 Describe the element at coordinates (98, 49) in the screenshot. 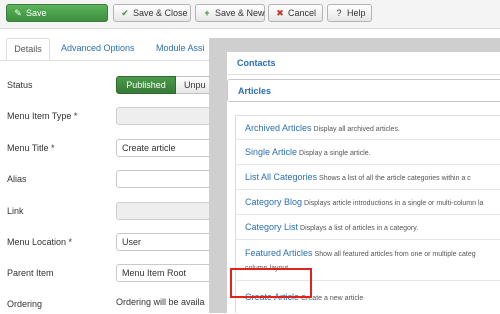

I see `tab-advanced-options: Advanced Options` at that location.